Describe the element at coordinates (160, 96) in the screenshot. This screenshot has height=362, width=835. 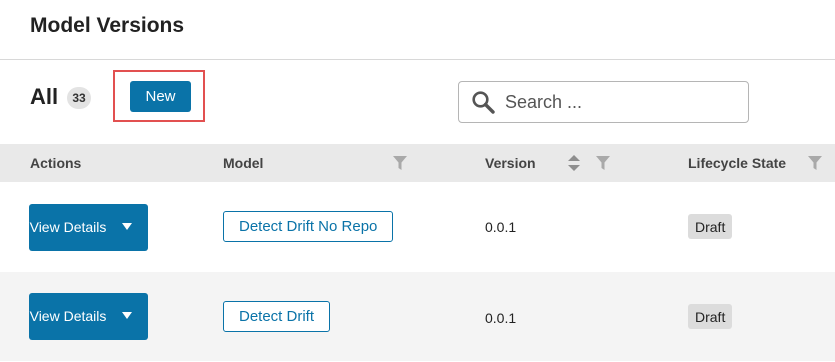
I see `new-button: New` at that location.